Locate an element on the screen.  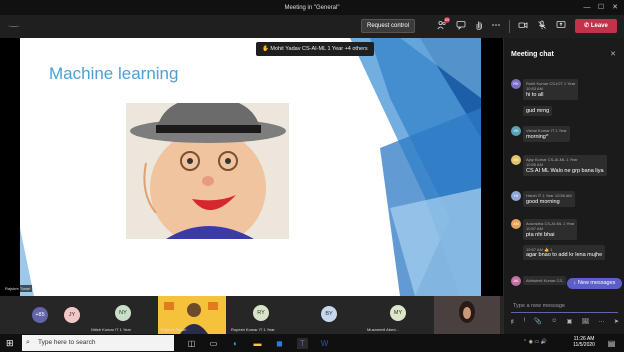
notifications-icon: ▤ is located at coordinates (611, 343).